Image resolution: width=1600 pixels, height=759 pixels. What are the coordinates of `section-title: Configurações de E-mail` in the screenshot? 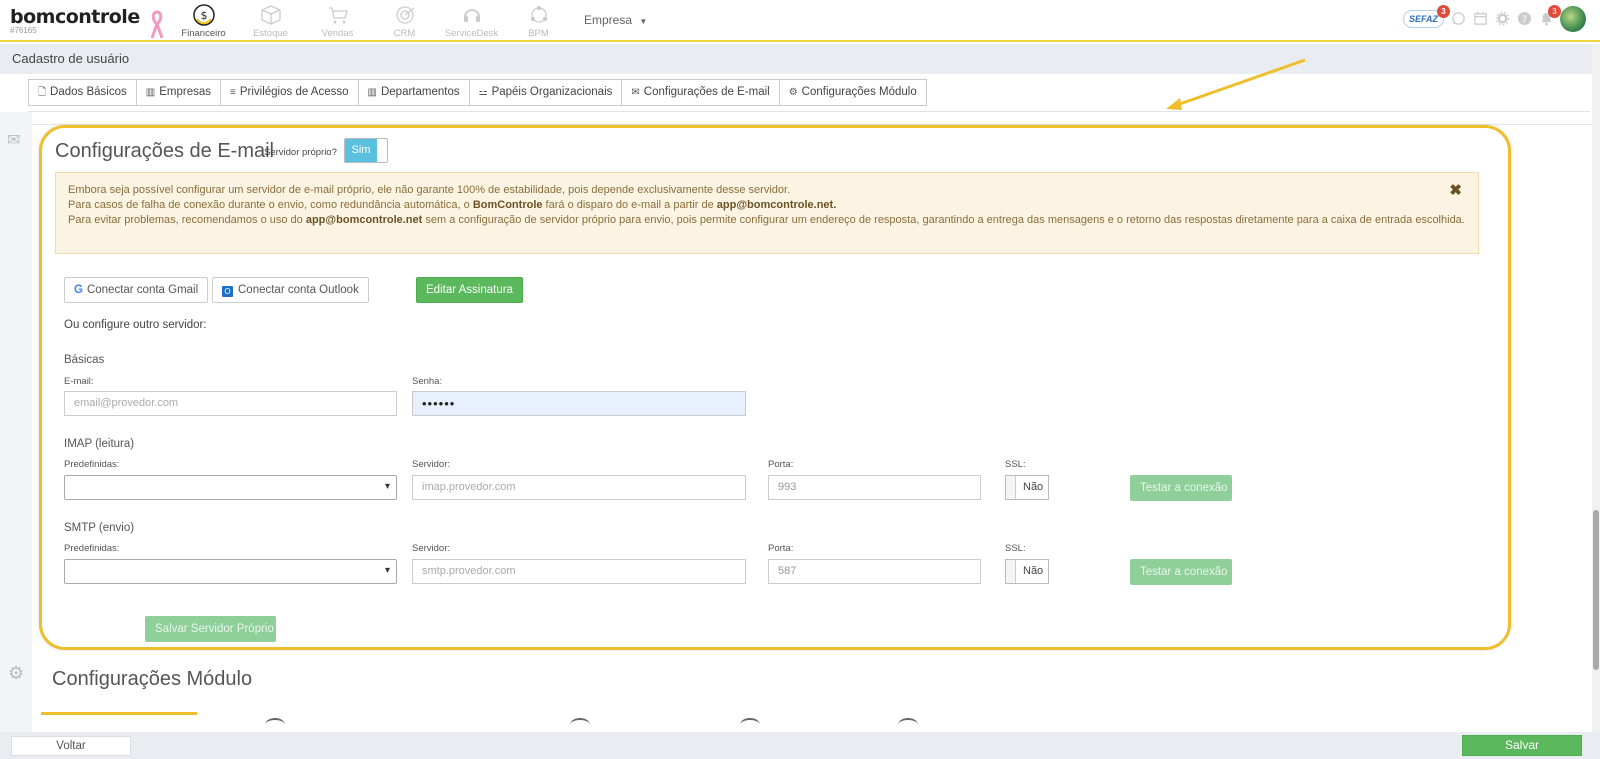 It's located at (164, 151).